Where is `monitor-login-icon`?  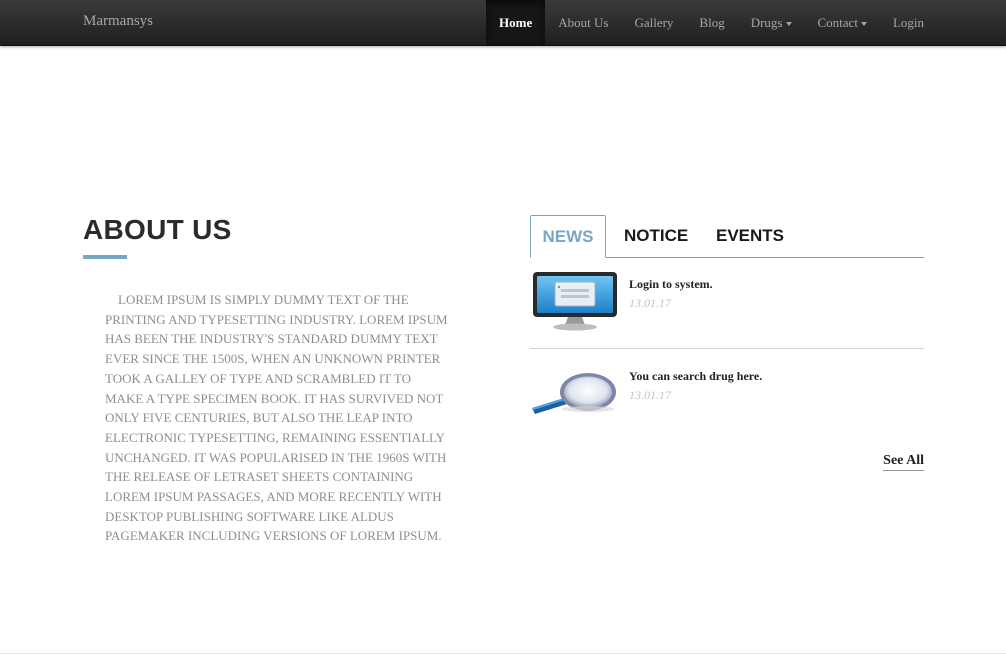 monitor-login-icon is located at coordinates (575, 301).